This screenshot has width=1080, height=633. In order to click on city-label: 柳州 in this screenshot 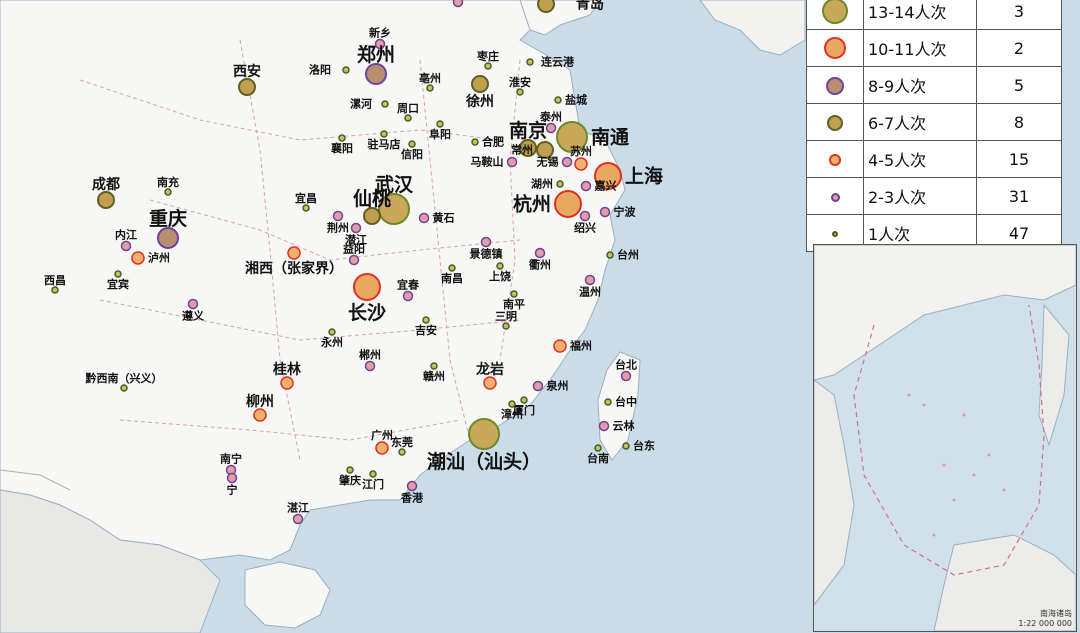, I will do `click(260, 401)`.